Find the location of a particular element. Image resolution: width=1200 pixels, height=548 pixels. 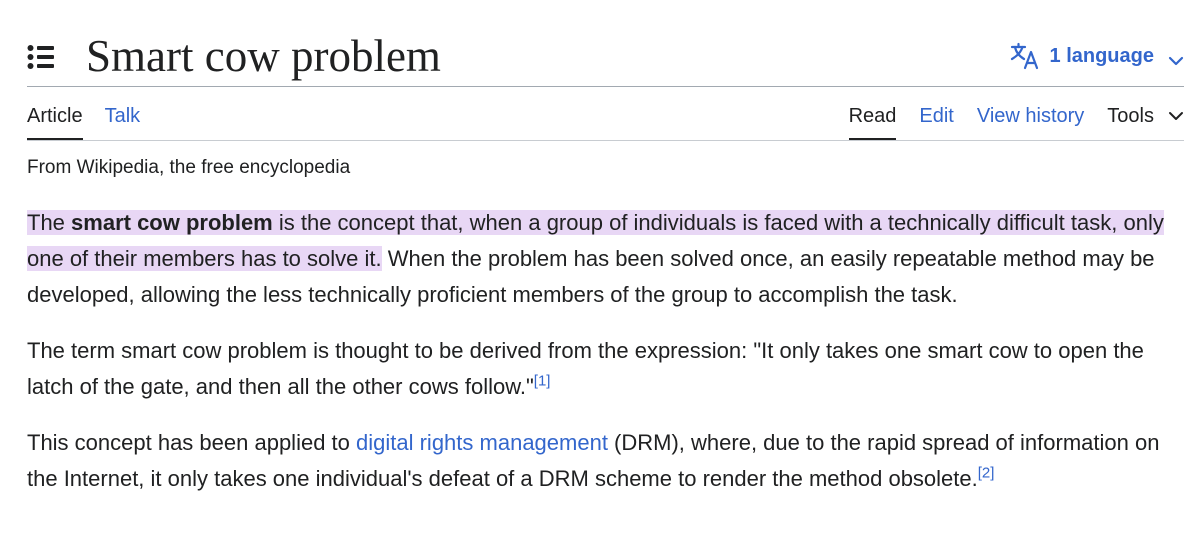

toc-toggle-icon is located at coordinates (41, 57).